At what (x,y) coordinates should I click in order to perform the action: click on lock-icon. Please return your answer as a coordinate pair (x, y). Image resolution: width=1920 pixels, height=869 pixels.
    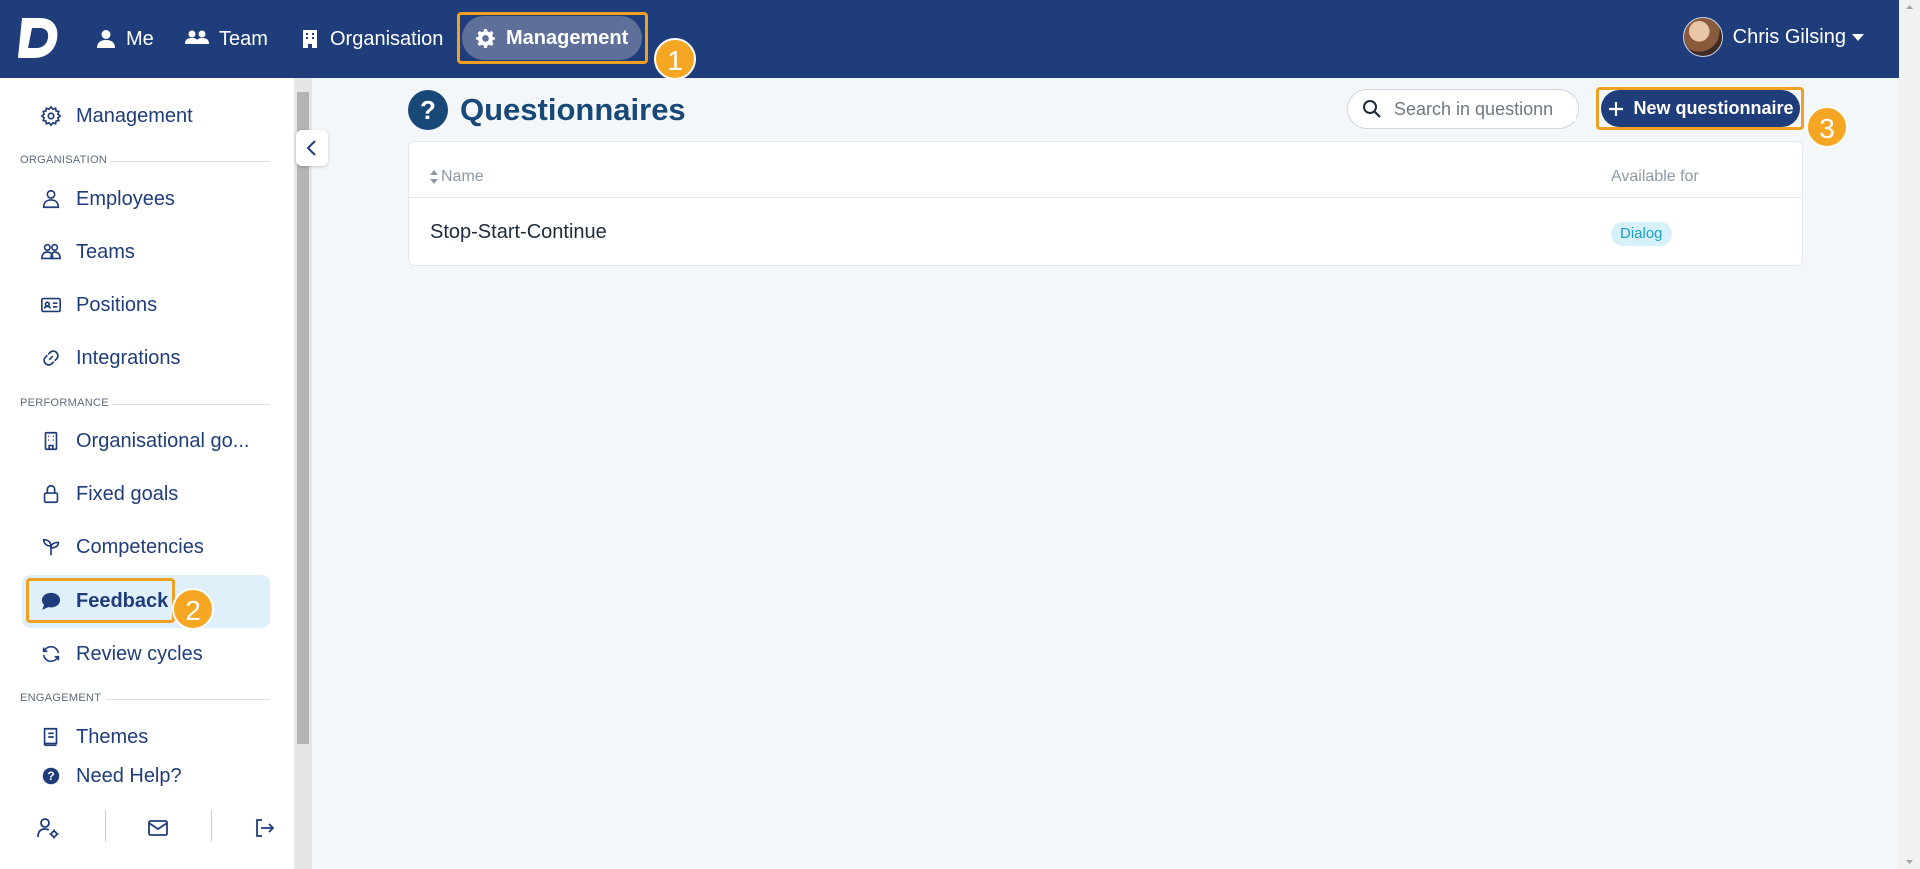
    Looking at the image, I should click on (51, 494).